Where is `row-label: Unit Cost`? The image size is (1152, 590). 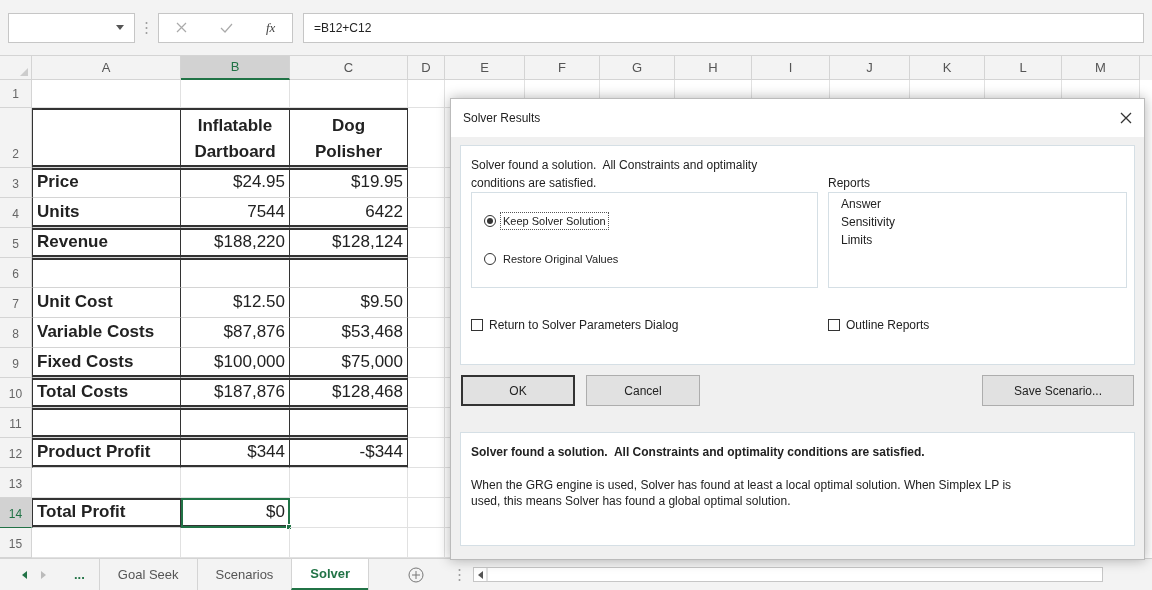 row-label: Unit Cost is located at coordinates (75, 302).